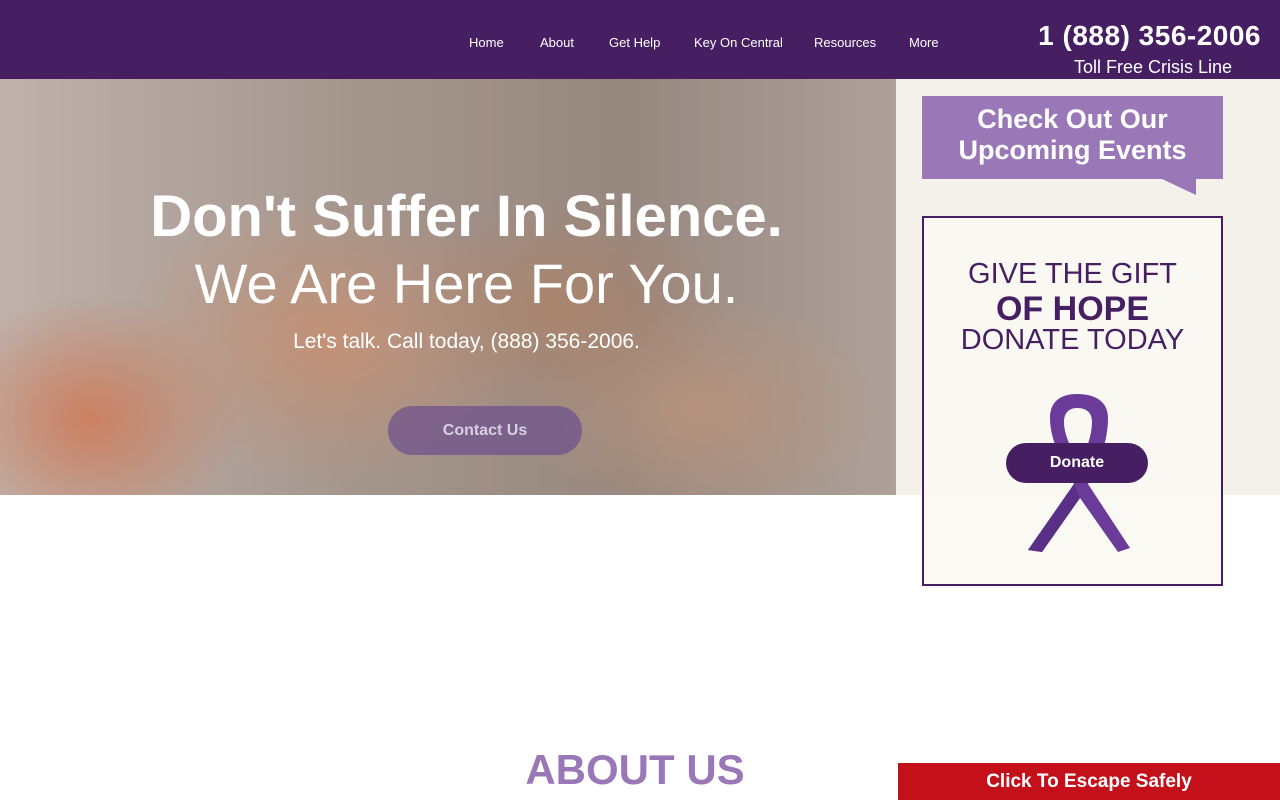 The width and height of the screenshot is (1280, 800). Describe the element at coordinates (924, 42) in the screenshot. I see `nav-more: More` at that location.